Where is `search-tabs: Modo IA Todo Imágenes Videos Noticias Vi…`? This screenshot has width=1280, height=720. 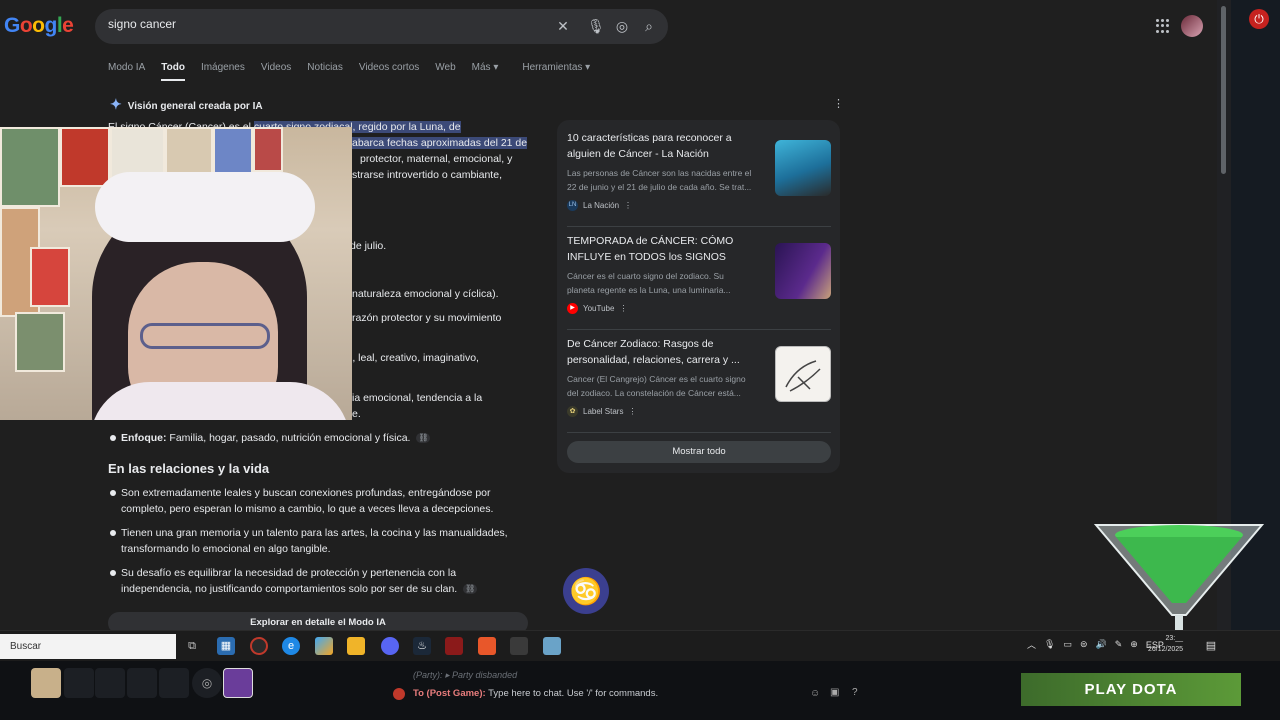
search-tabs: Modo IA Todo Imágenes Videos Noticias Vi… is located at coordinates (357, 71).